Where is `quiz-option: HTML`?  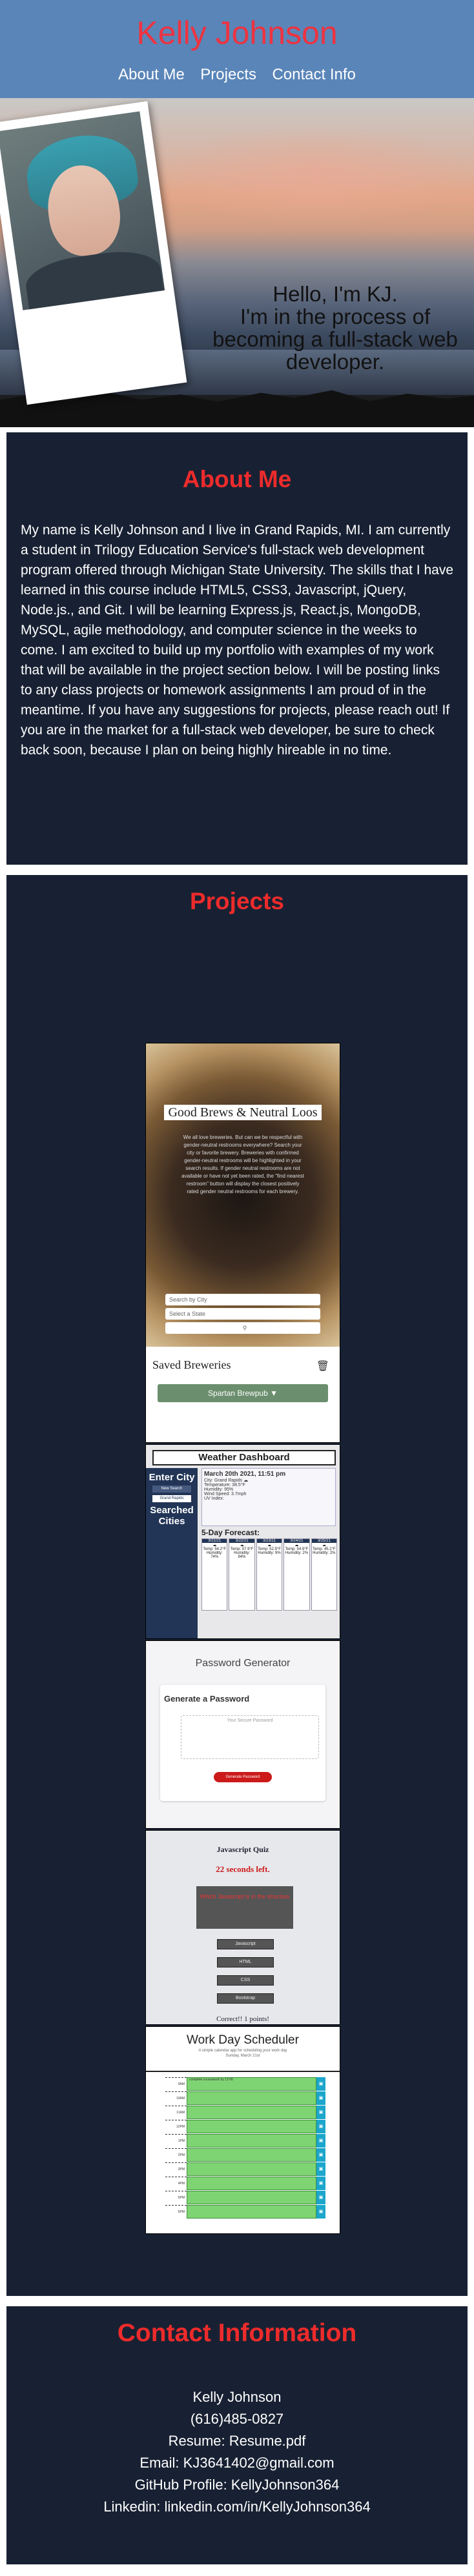
quiz-option: HTML is located at coordinates (245, 1962).